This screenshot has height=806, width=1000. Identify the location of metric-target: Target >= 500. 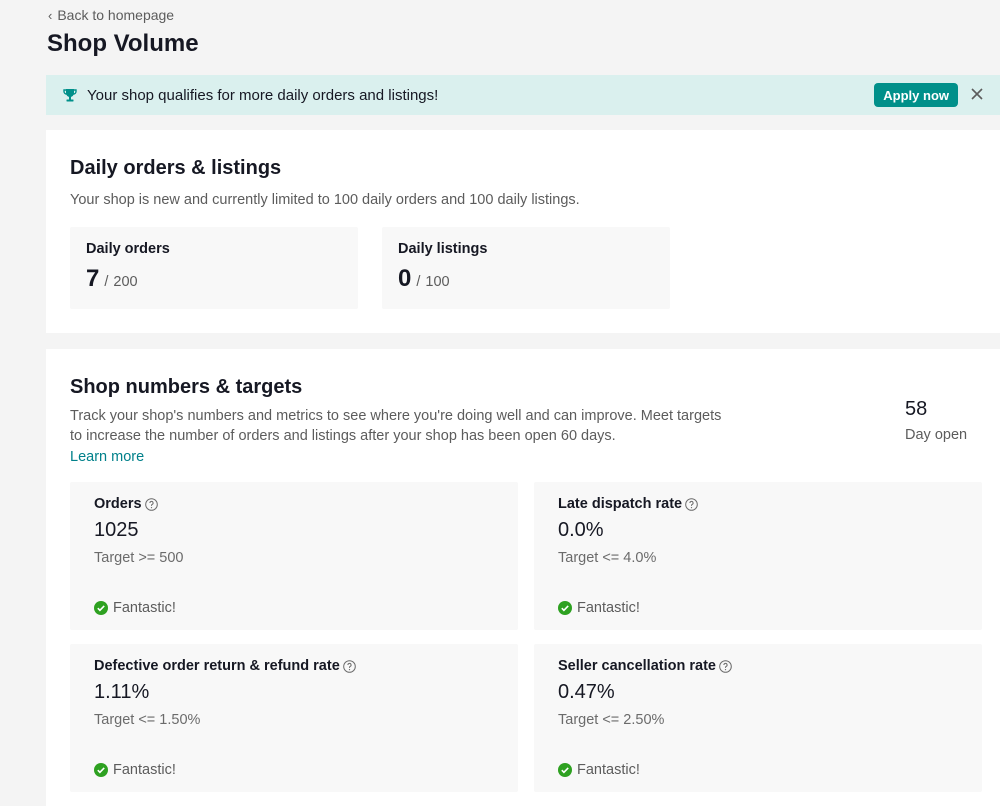
(139, 558).